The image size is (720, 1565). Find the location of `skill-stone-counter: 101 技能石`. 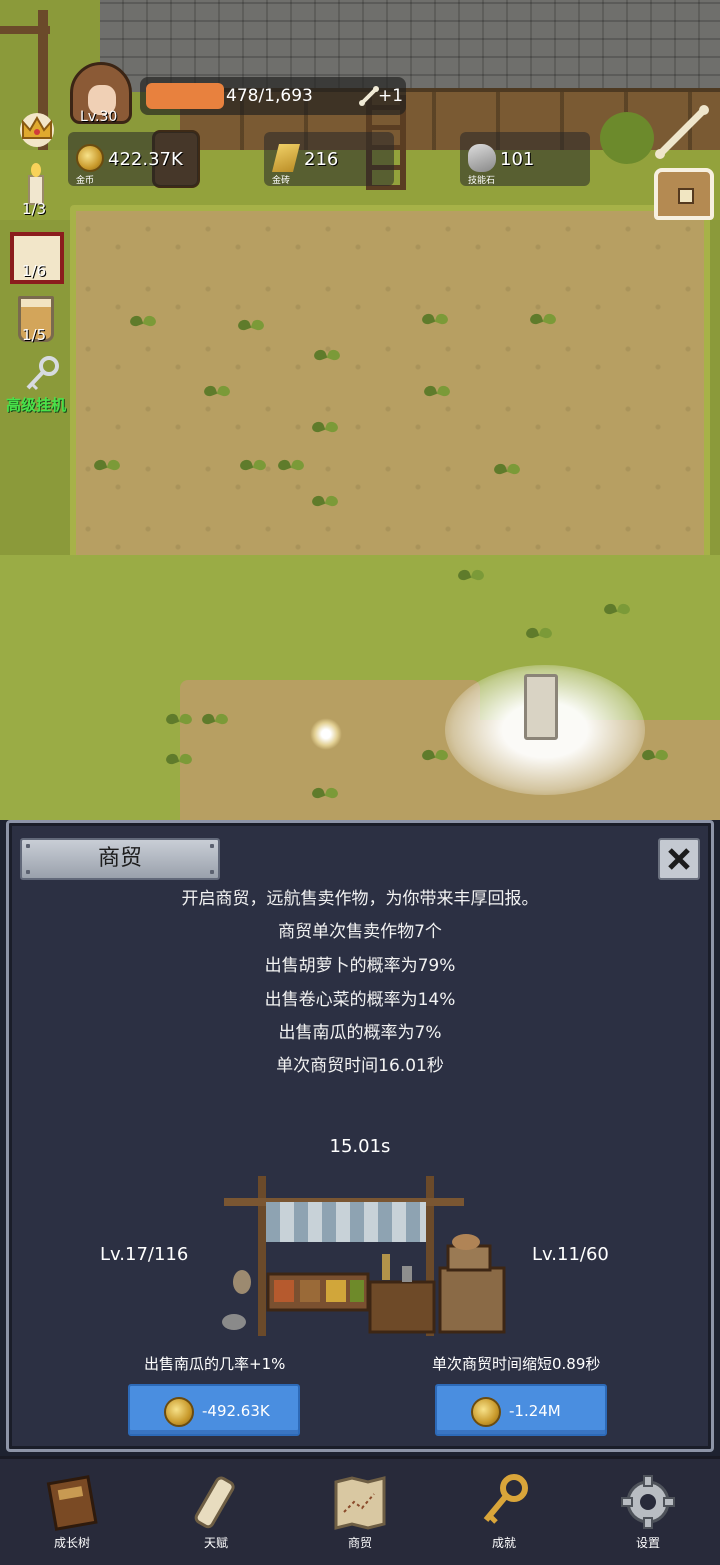

skill-stone-counter: 101 技能石 is located at coordinates (525, 159).